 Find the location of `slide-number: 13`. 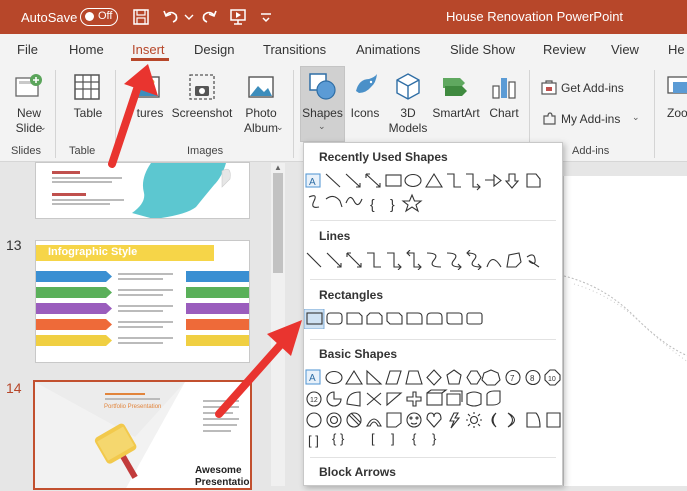

slide-number: 13 is located at coordinates (14, 245).